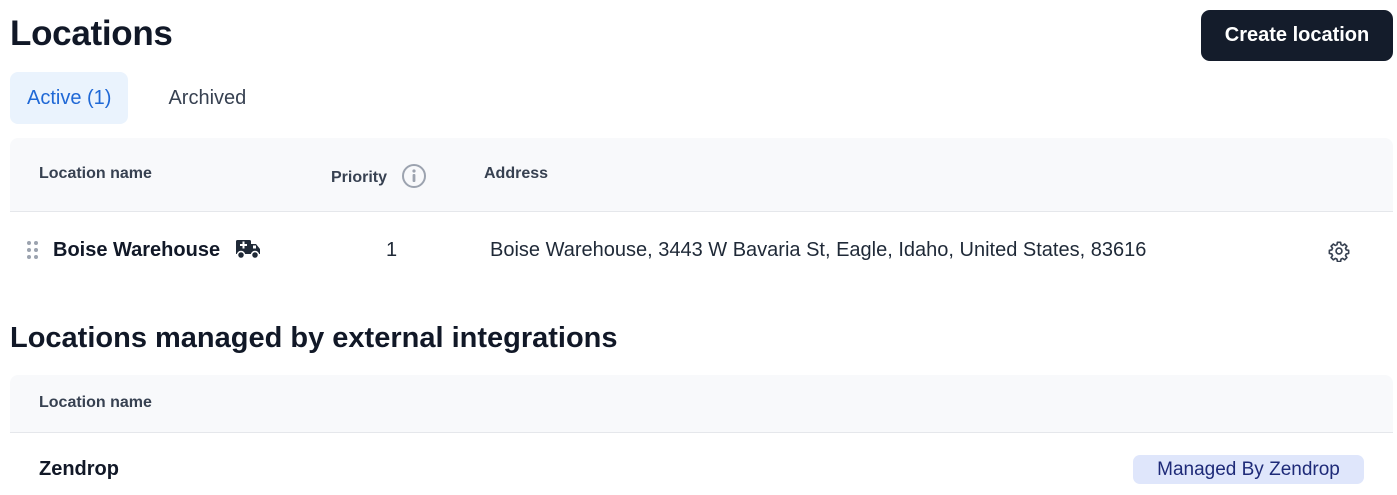  What do you see at coordinates (701, 175) in the screenshot?
I see `locations-table-header: Location name Priority Address` at bounding box center [701, 175].